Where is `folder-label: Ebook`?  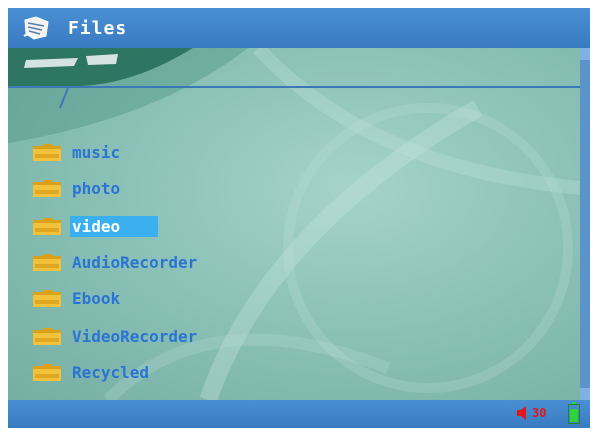
folder-label: Ebook is located at coordinates (96, 298).